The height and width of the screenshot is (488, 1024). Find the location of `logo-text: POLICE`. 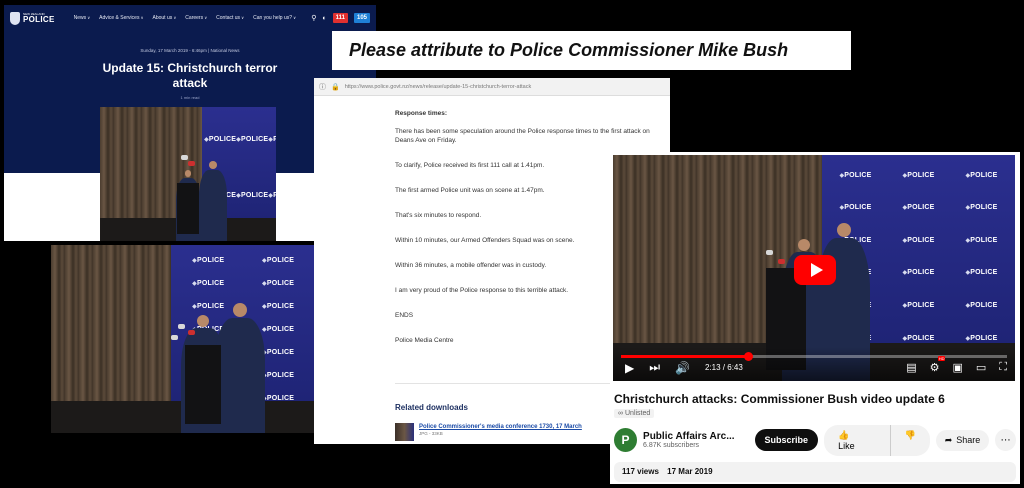

logo-text: POLICE is located at coordinates (39, 19).